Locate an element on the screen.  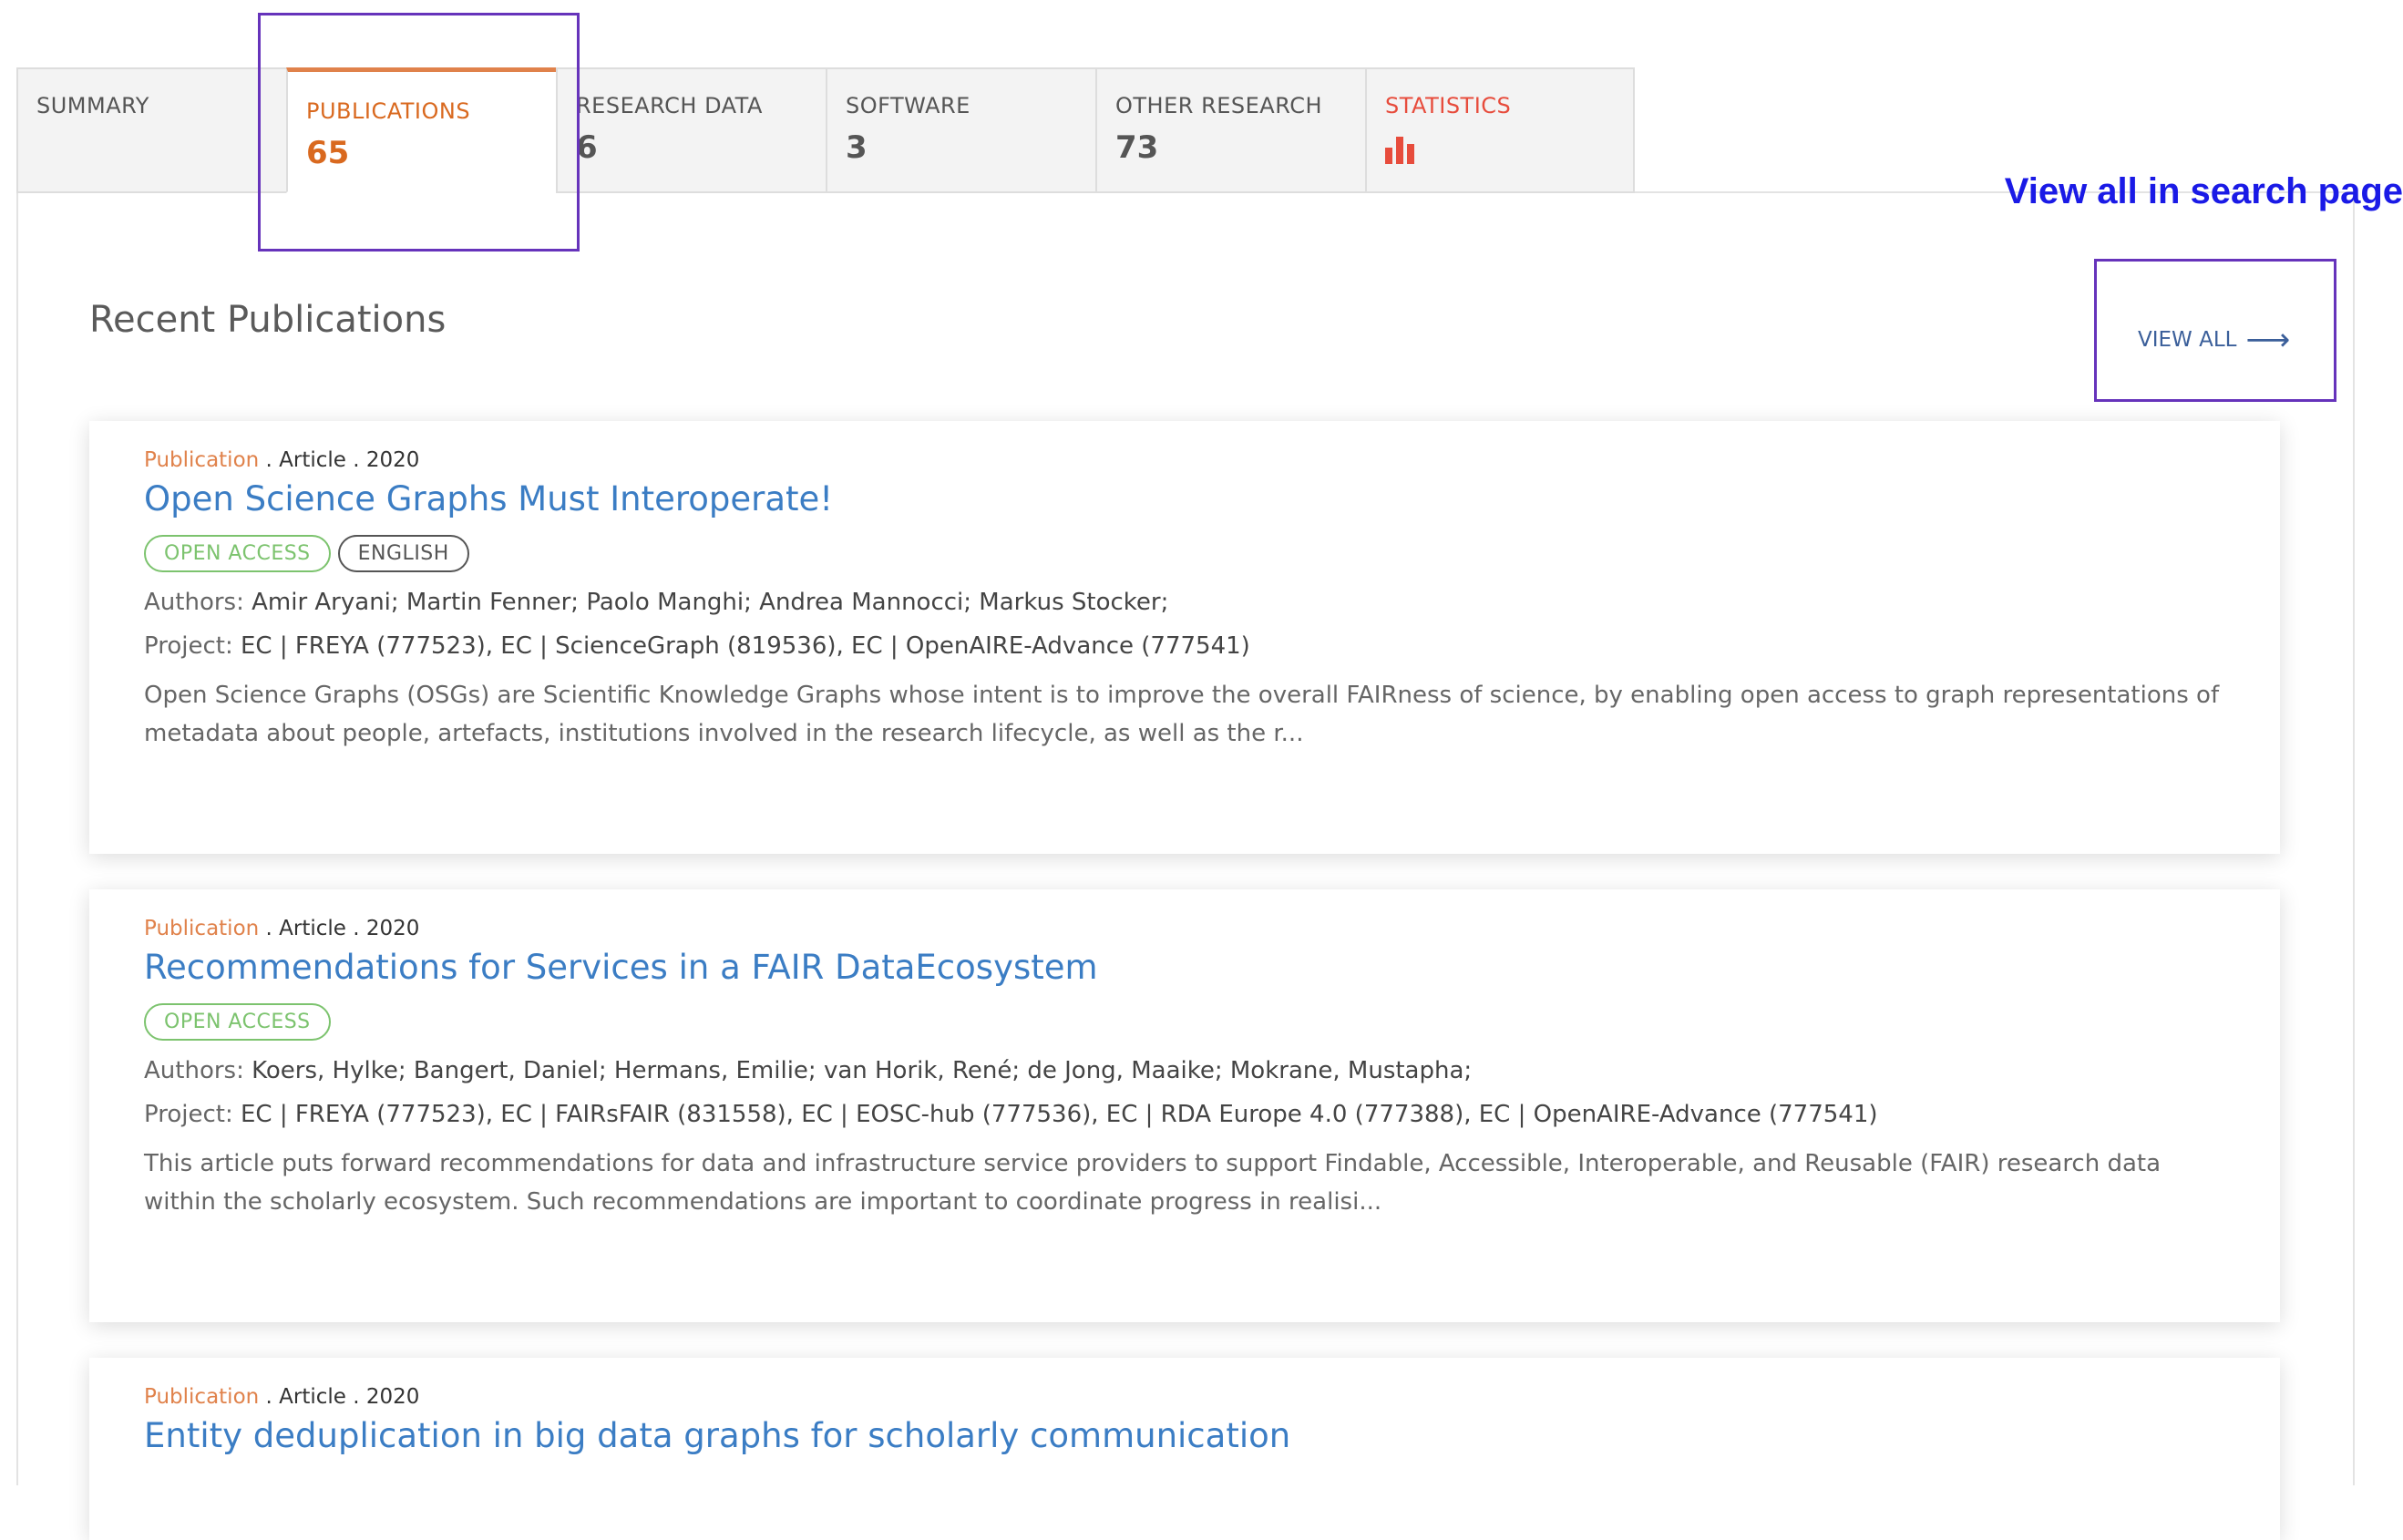
bar-chart-icon is located at coordinates (1500, 148).